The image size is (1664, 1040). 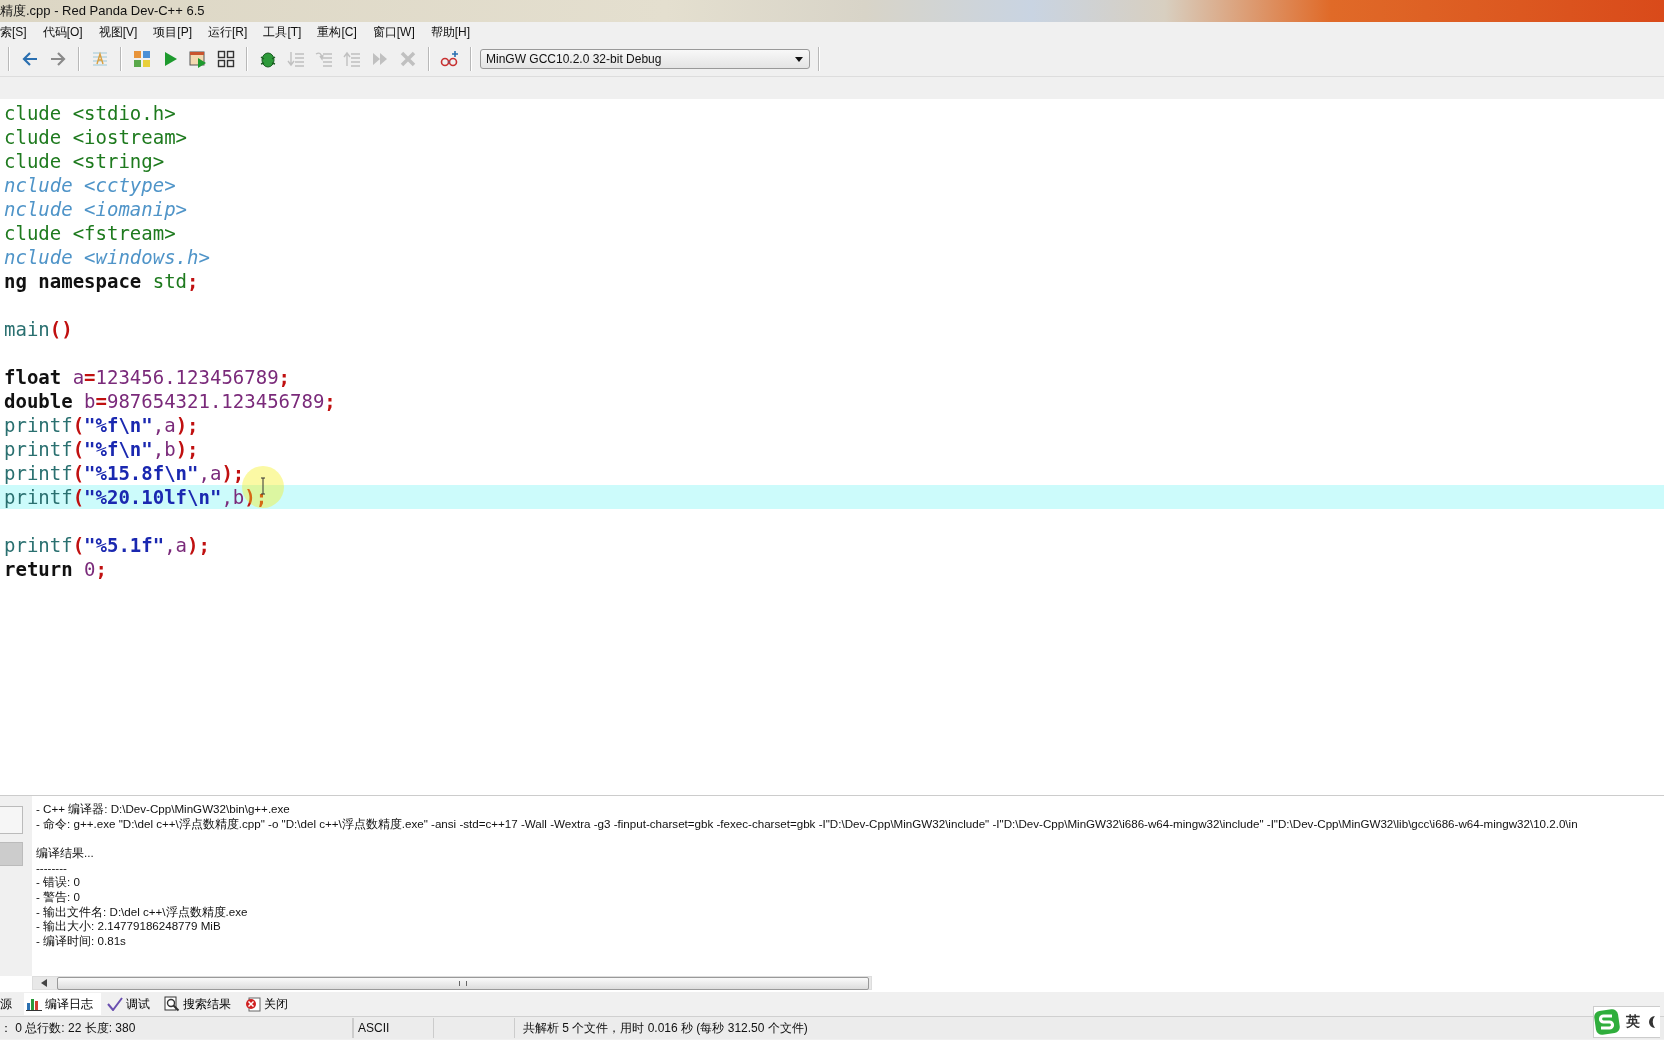 I want to click on close-icon, so click(x=253, y=1004).